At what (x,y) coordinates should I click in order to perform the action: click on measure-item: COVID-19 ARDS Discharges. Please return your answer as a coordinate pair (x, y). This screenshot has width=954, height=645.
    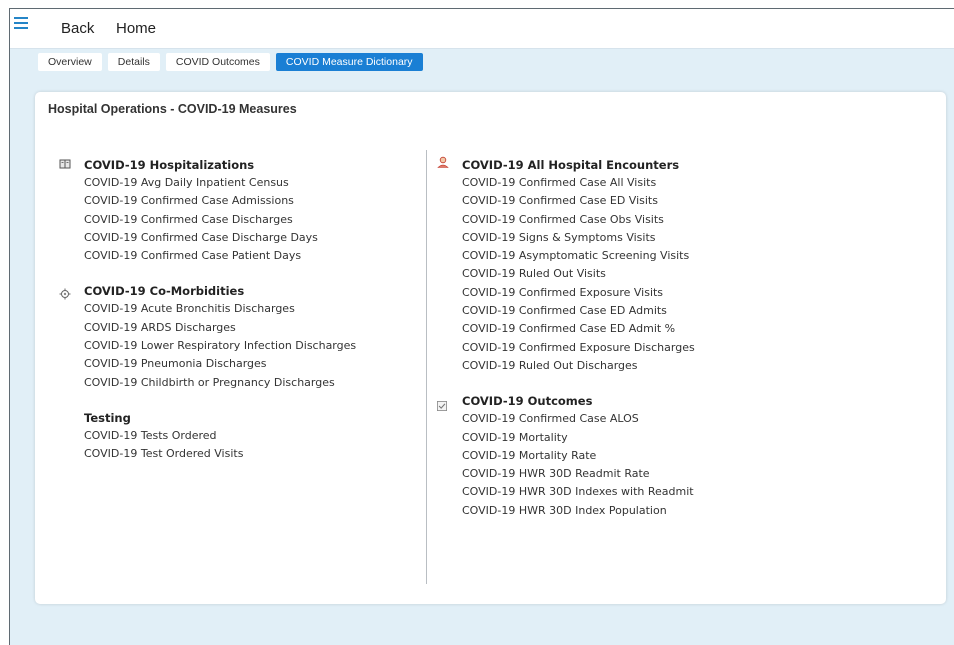
    Looking at the image, I should click on (220, 328).